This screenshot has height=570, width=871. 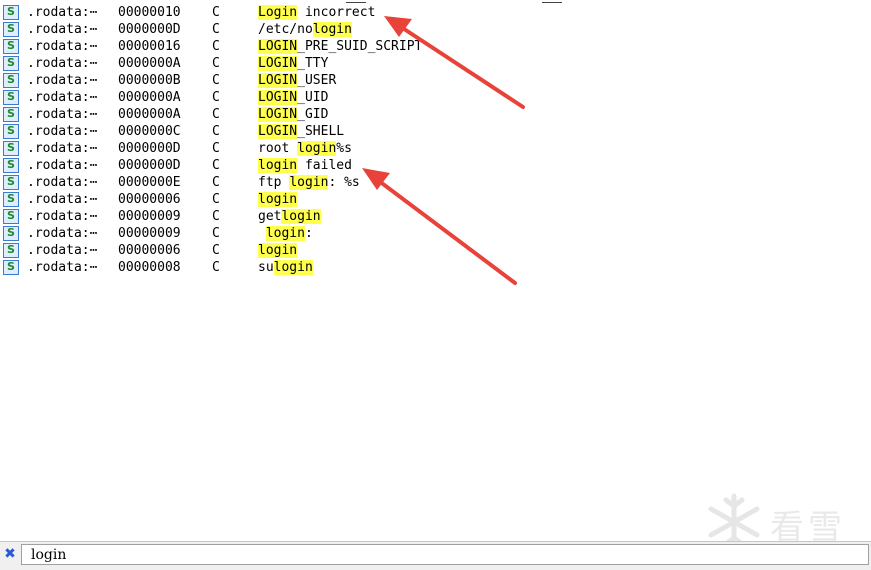 I want to click on string-cell: login:, so click(x=285, y=233).